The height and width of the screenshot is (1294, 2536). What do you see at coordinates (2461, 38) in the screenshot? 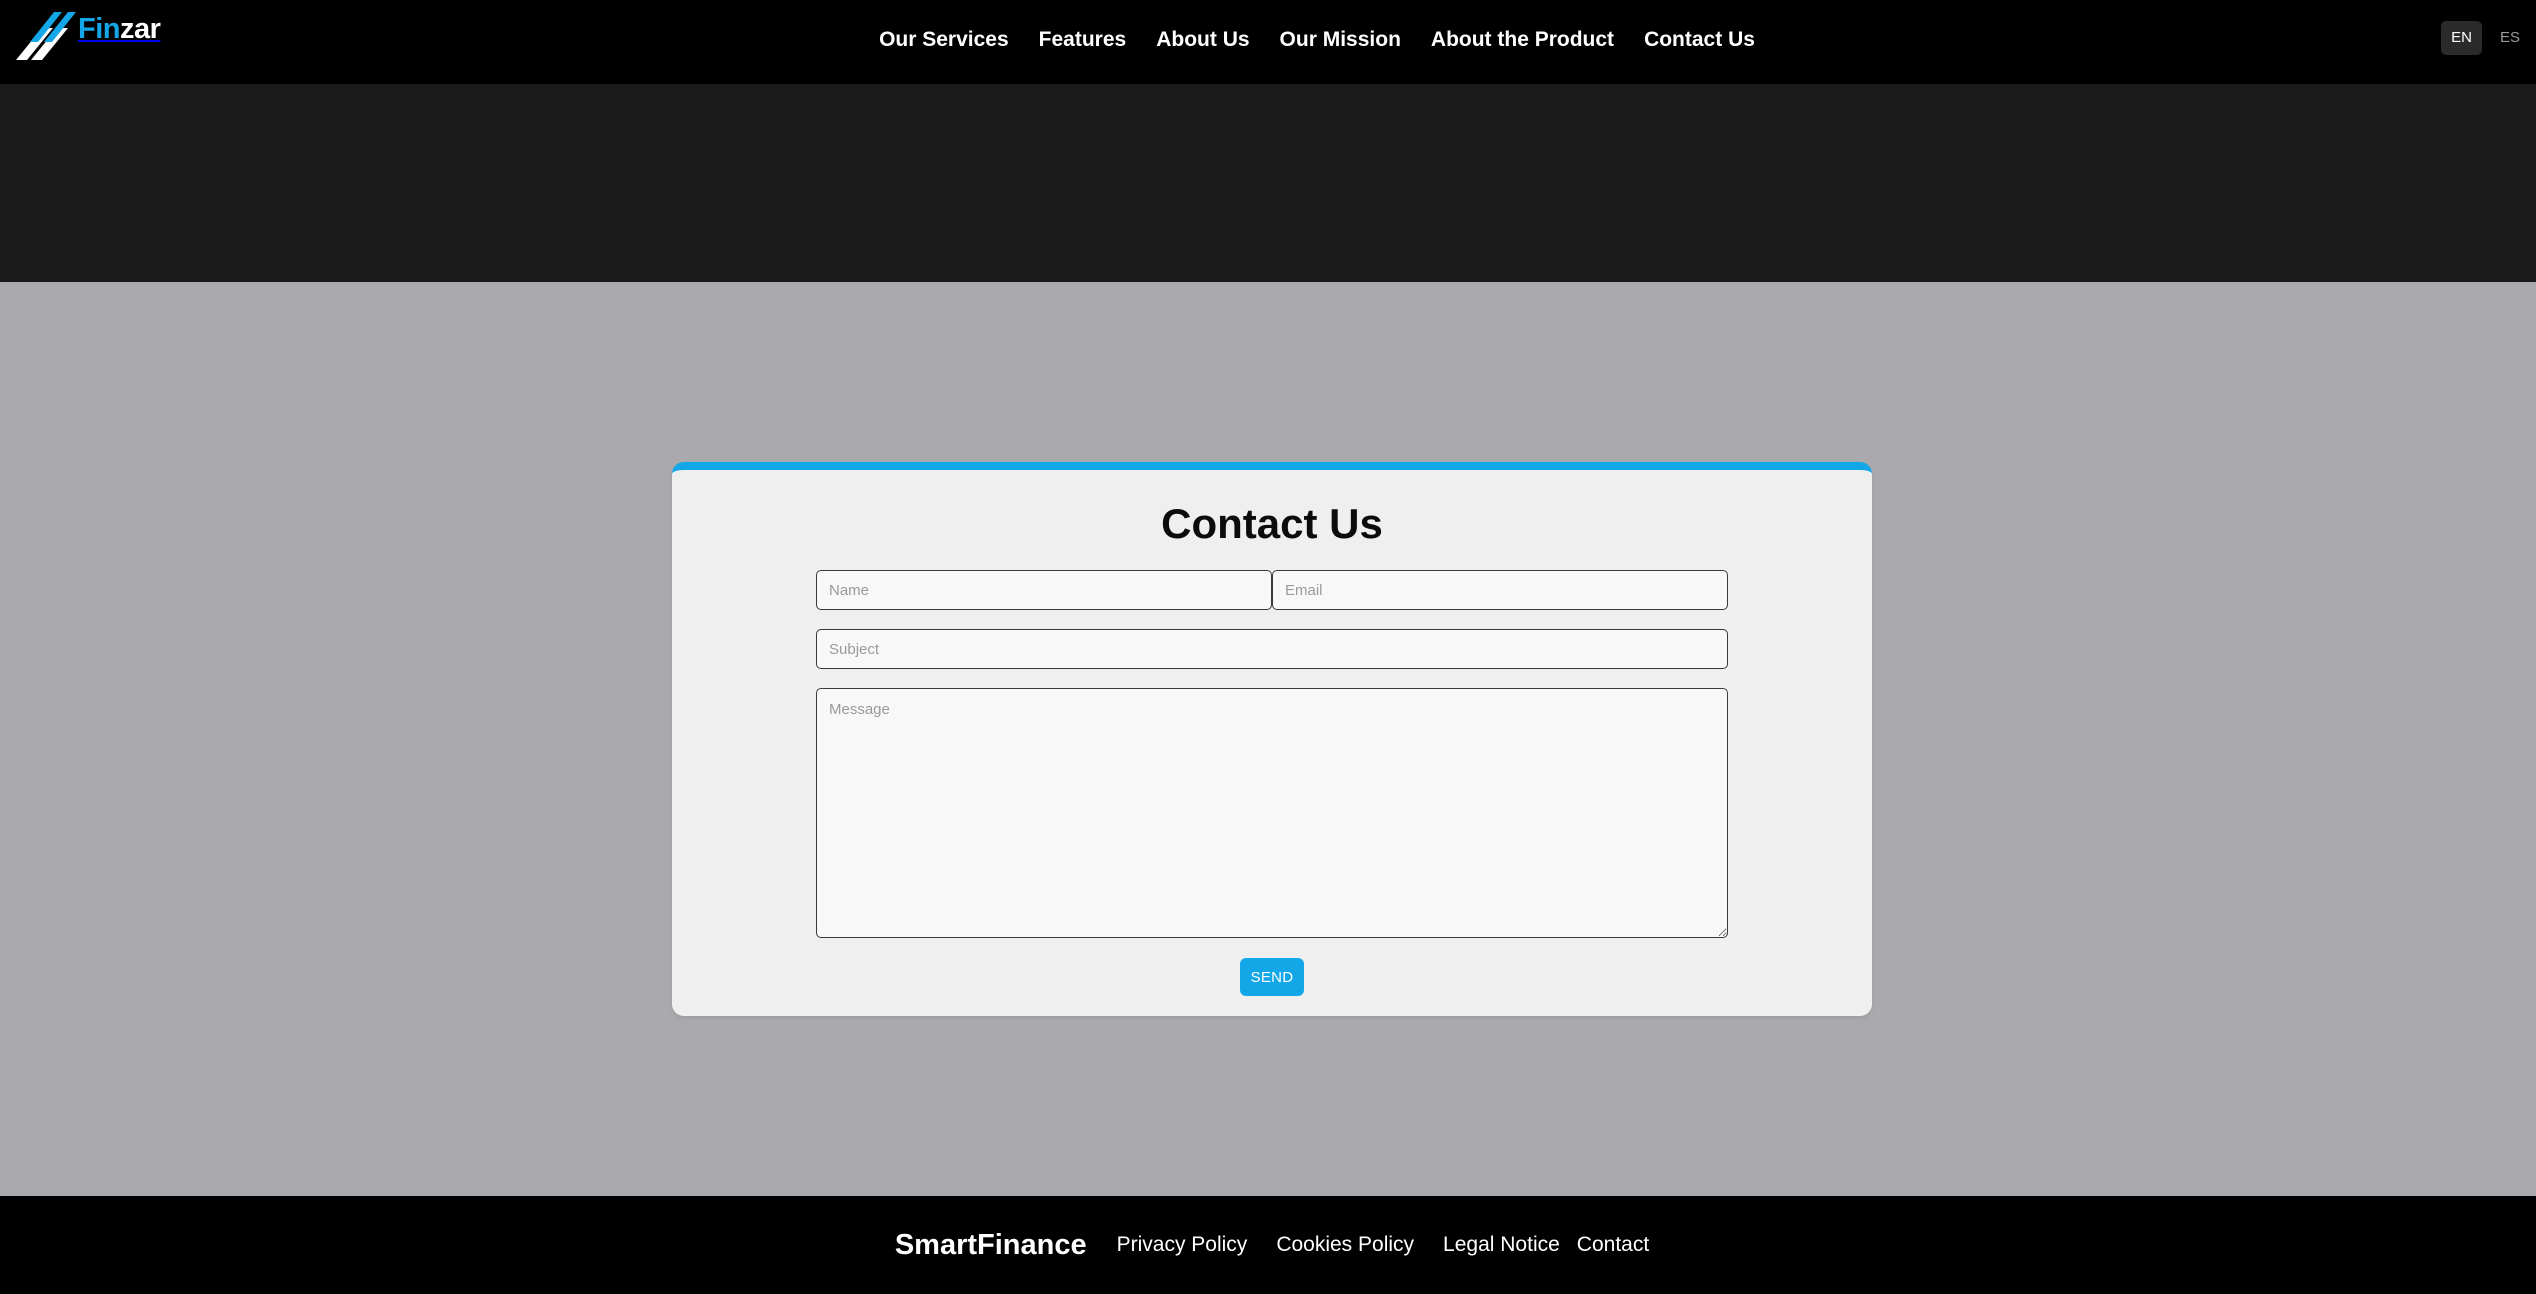
I see `language-button-en: EN` at bounding box center [2461, 38].